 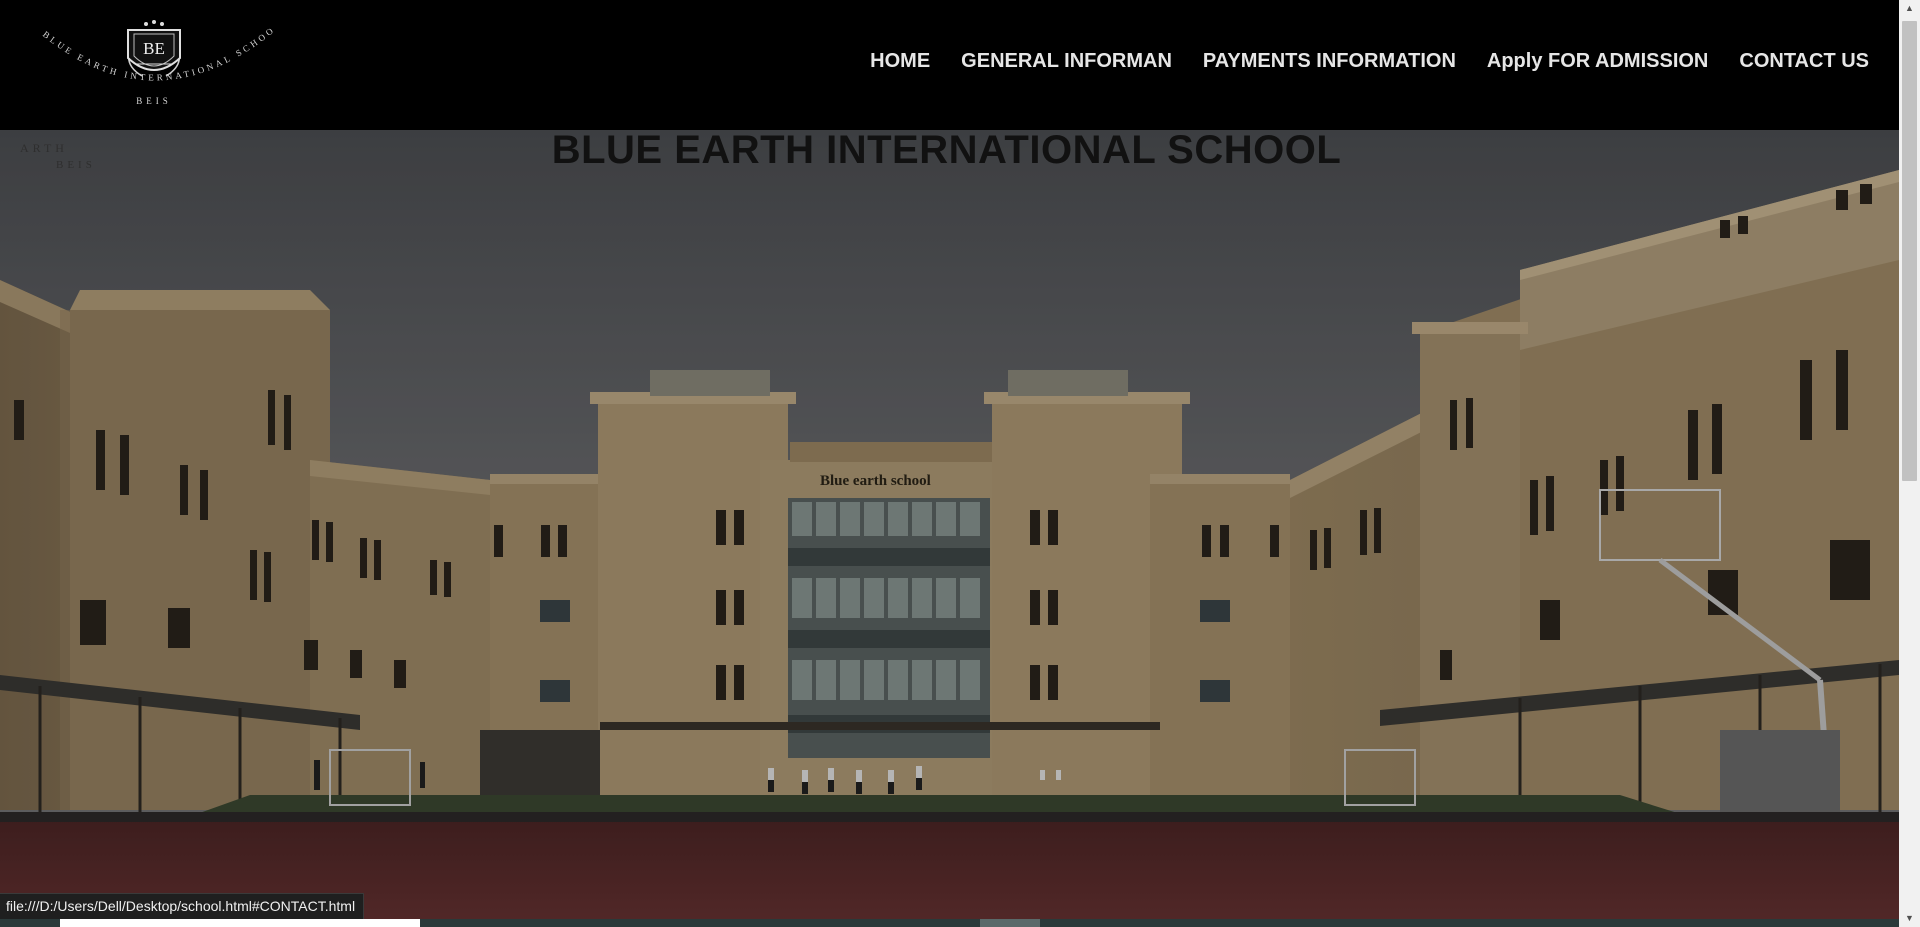 I want to click on horizontal-bar-segment-dark, so click(x=1010, y=923).